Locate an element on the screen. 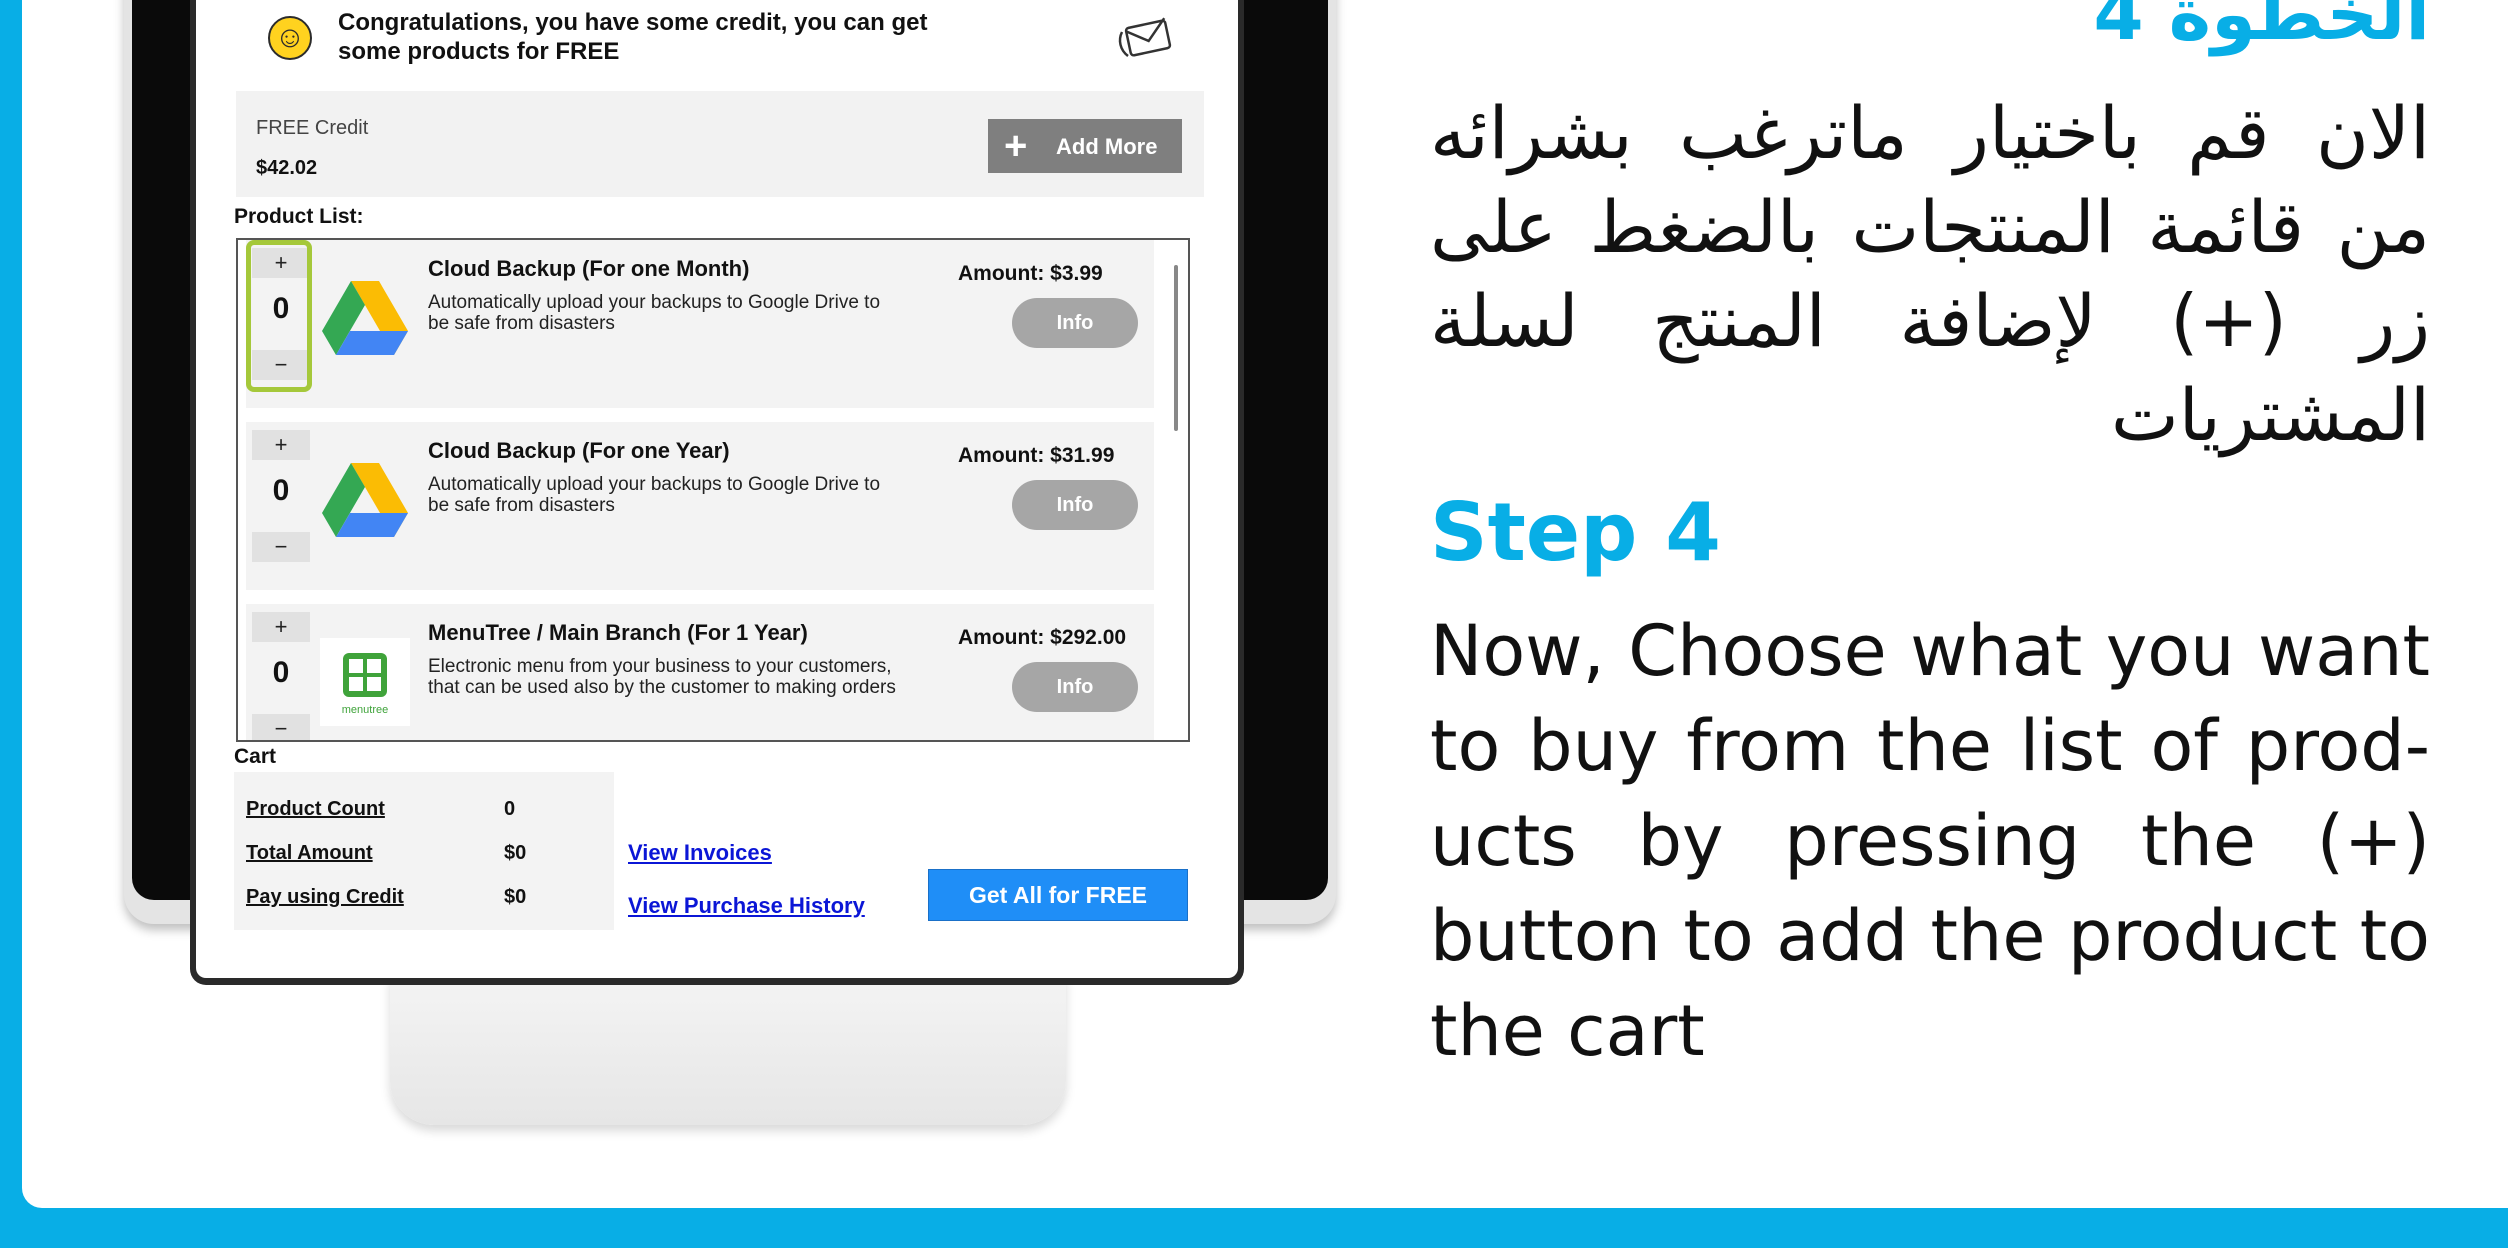  credit-label: FREE Credit is located at coordinates (312, 128).